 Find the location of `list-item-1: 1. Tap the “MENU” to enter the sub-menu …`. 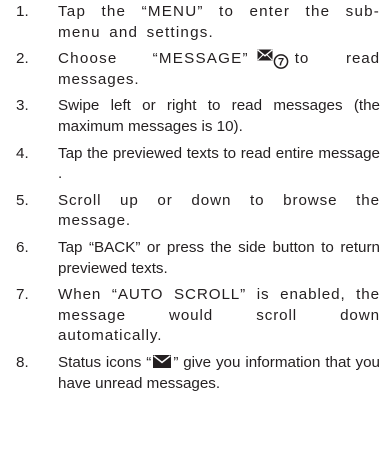

list-item-1: 1. Tap the “MENU” to enter the sub-menu … is located at coordinates (193, 22).